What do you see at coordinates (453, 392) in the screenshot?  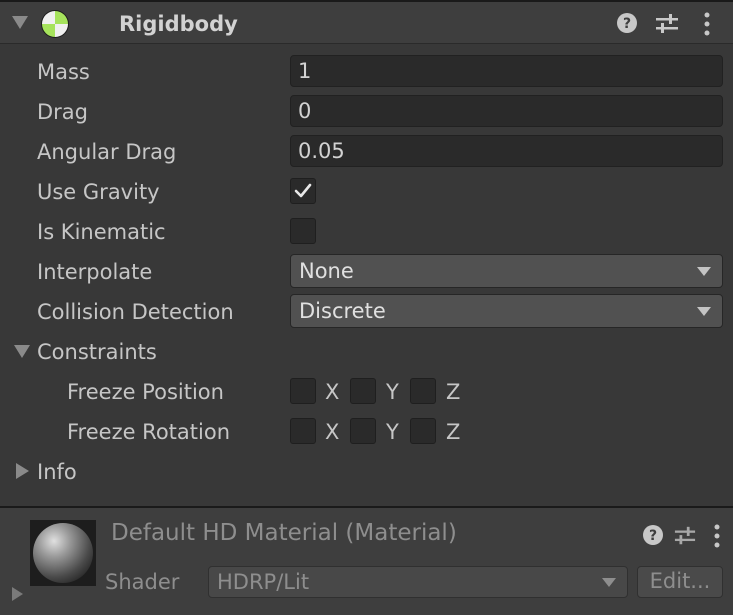 I see `freeze-position-z-label: Z` at bounding box center [453, 392].